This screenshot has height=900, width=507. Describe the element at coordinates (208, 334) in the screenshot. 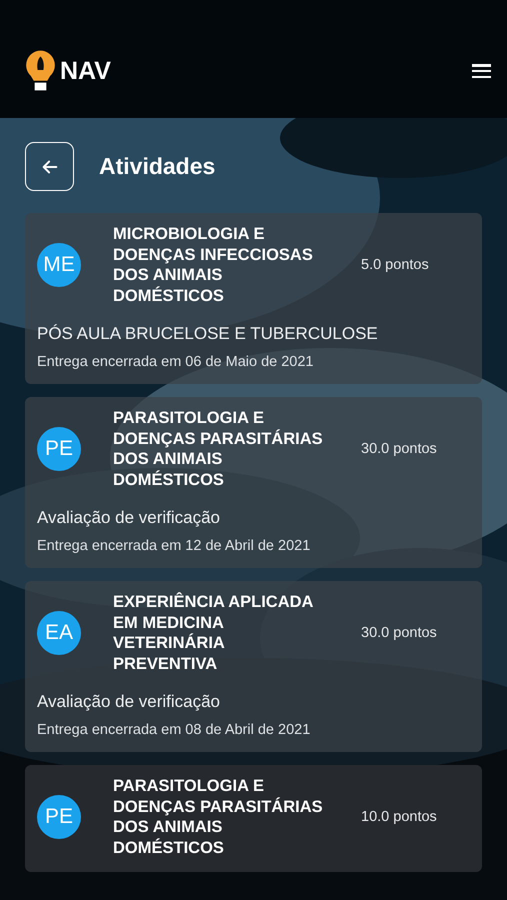

I see `activity-title: PÓS AULA BRUCELOSE E TUBERCULOSE` at that location.